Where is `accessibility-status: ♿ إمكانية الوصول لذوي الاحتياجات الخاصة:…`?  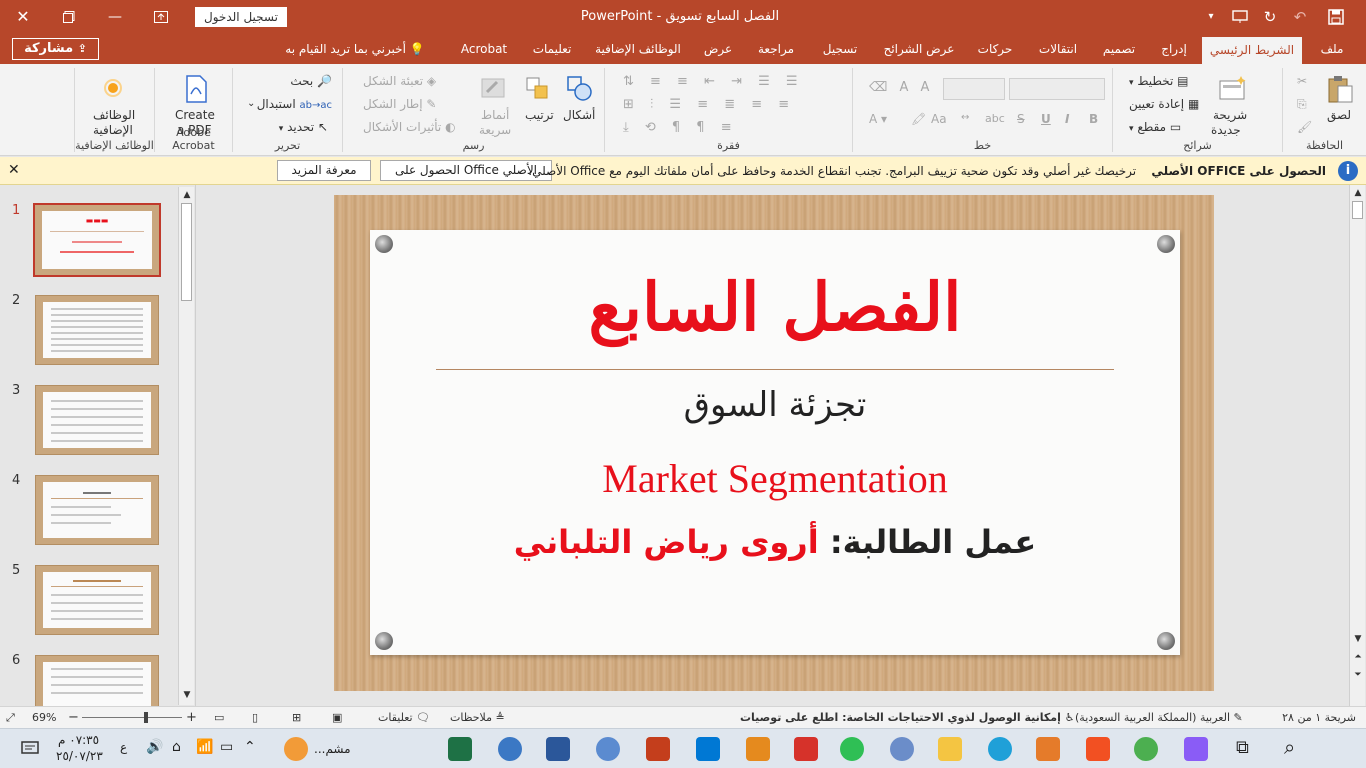
accessibility-status: ♿ إمكانية الوصول لذوي الاحتياجات الخاصة:… is located at coordinates (907, 718).